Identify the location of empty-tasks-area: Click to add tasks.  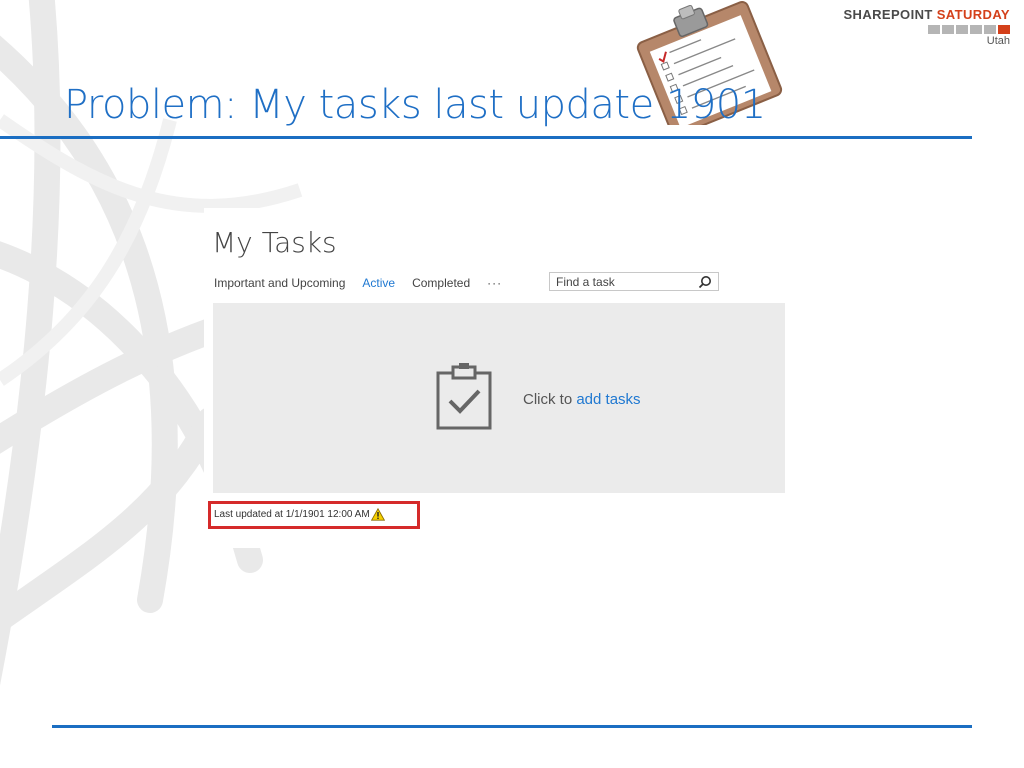
(499, 398).